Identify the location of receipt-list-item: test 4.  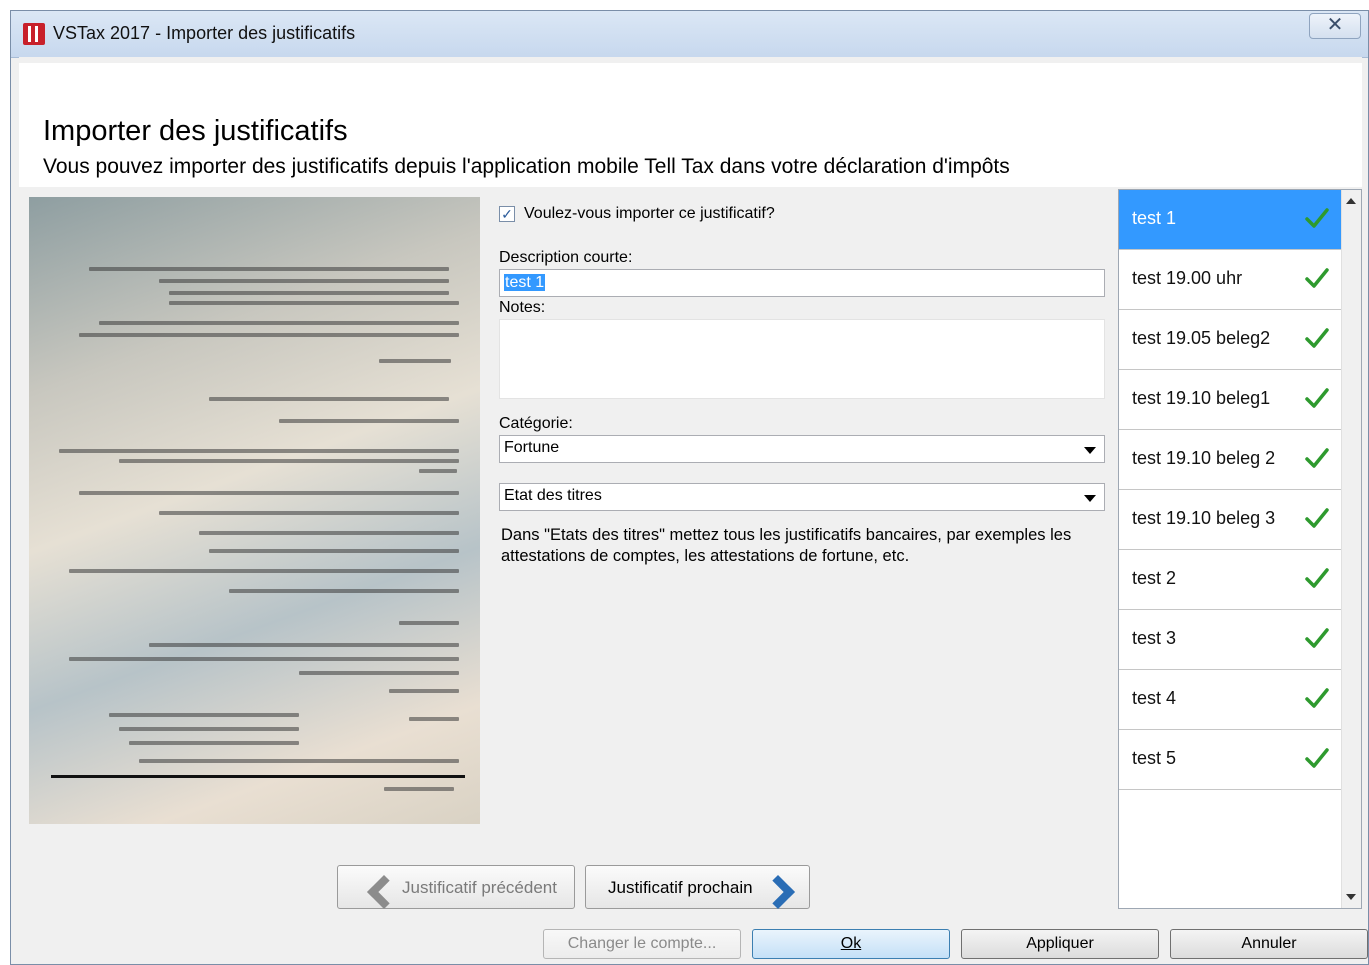
(1230, 700).